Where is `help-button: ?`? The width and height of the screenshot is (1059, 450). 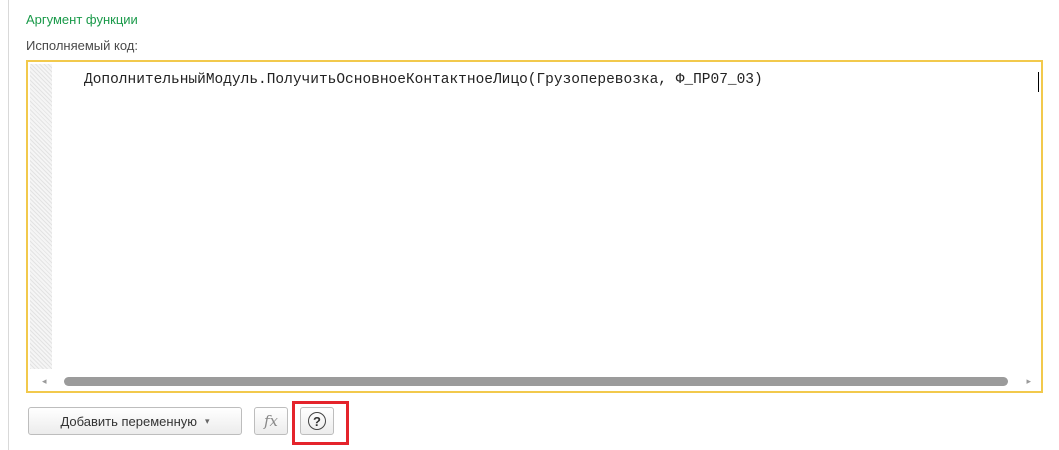
help-button: ? is located at coordinates (317, 421).